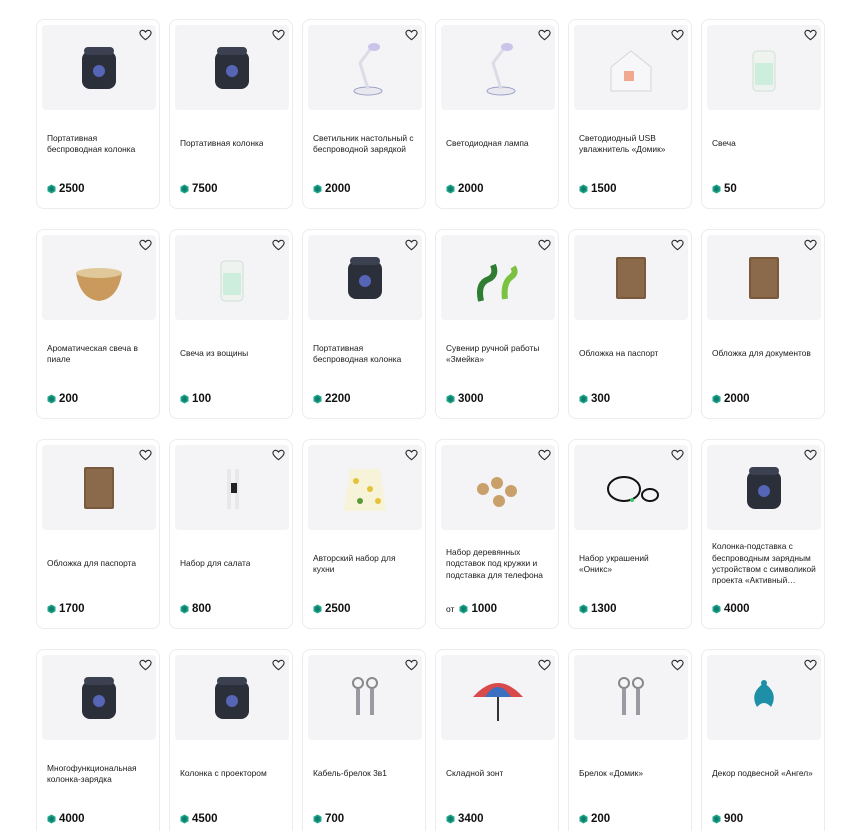 The image size is (858, 831). Describe the element at coordinates (731, 399) in the screenshot. I see `product-price: 2000` at that location.